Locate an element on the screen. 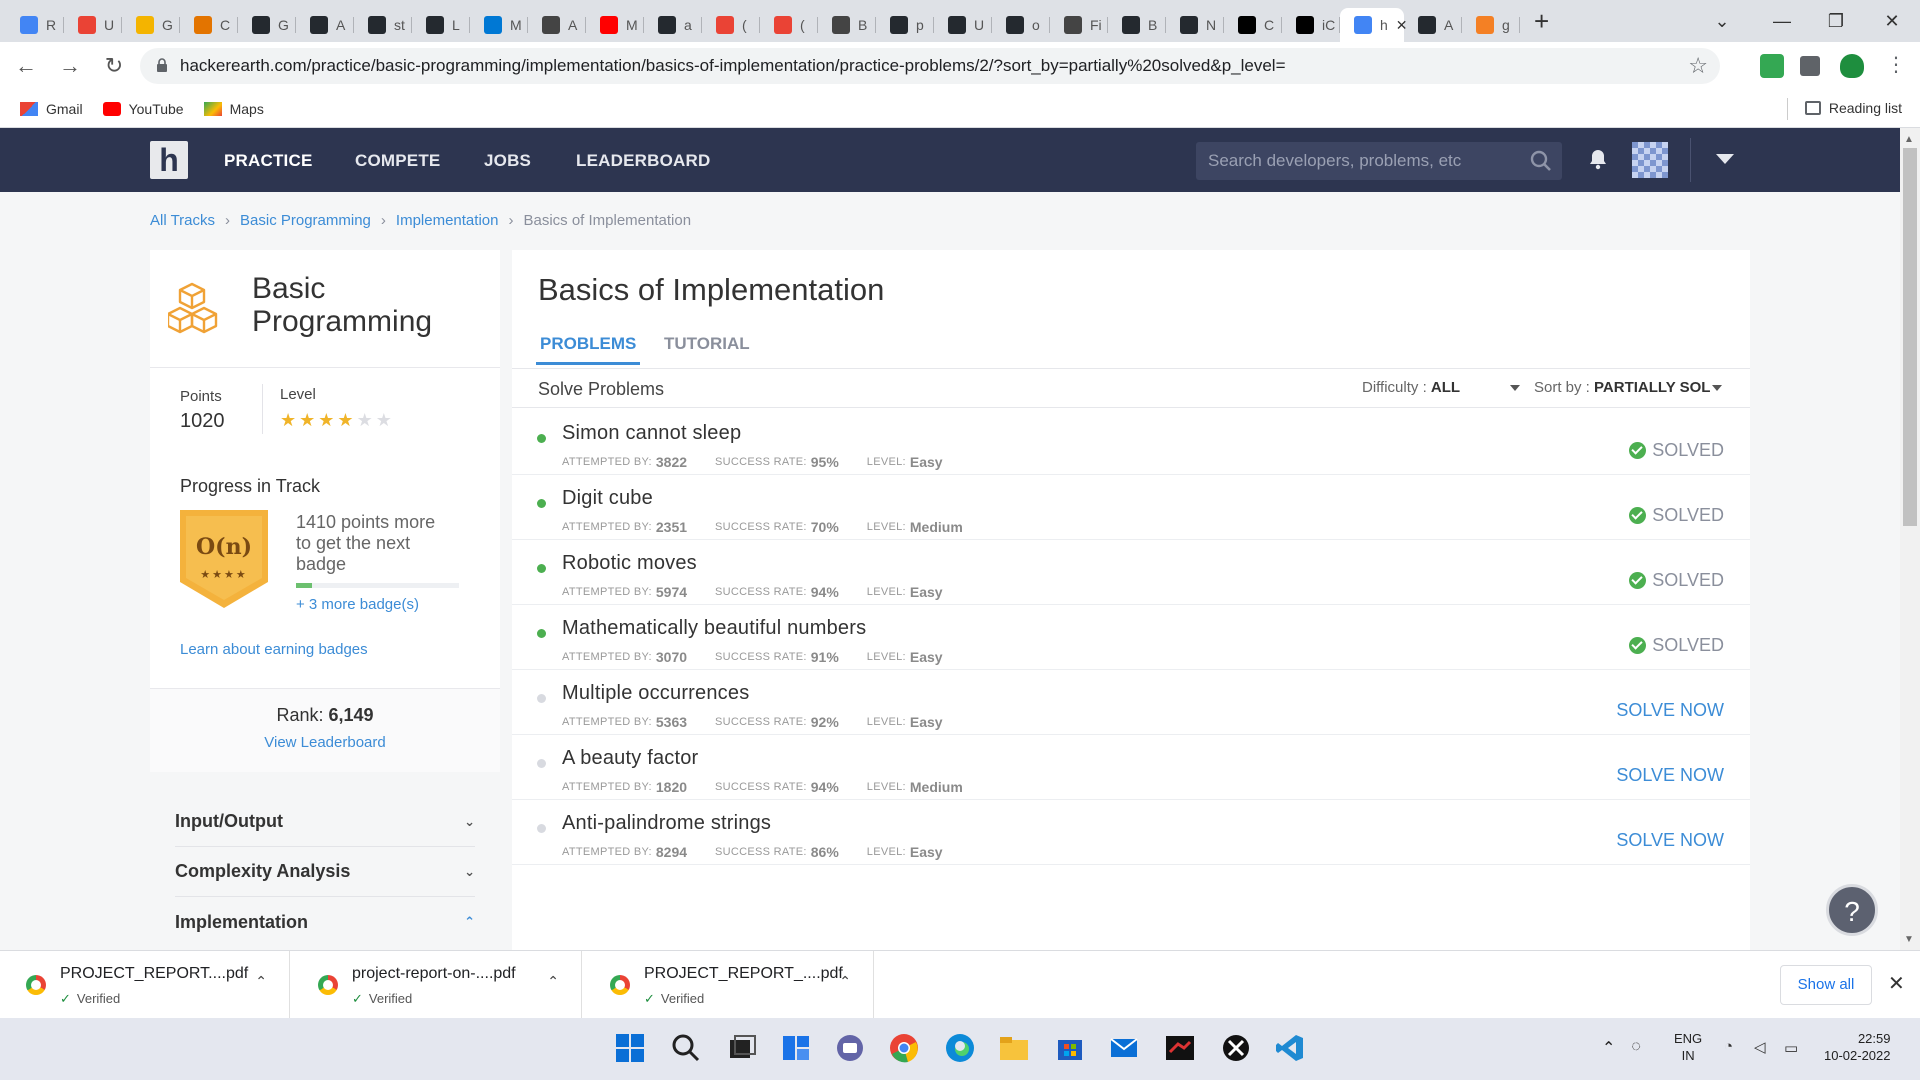 This screenshot has width=1920, height=1080. language-indicator: ENG IN is located at coordinates (1688, 1047).